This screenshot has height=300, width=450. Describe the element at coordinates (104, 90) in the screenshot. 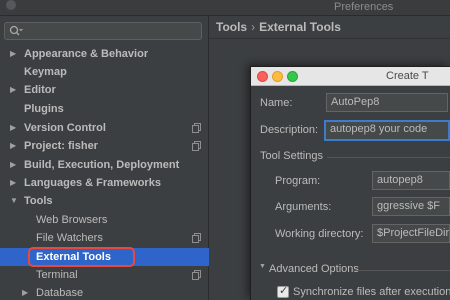

I see `sidebar-item-editor: ▶ Editor` at that location.